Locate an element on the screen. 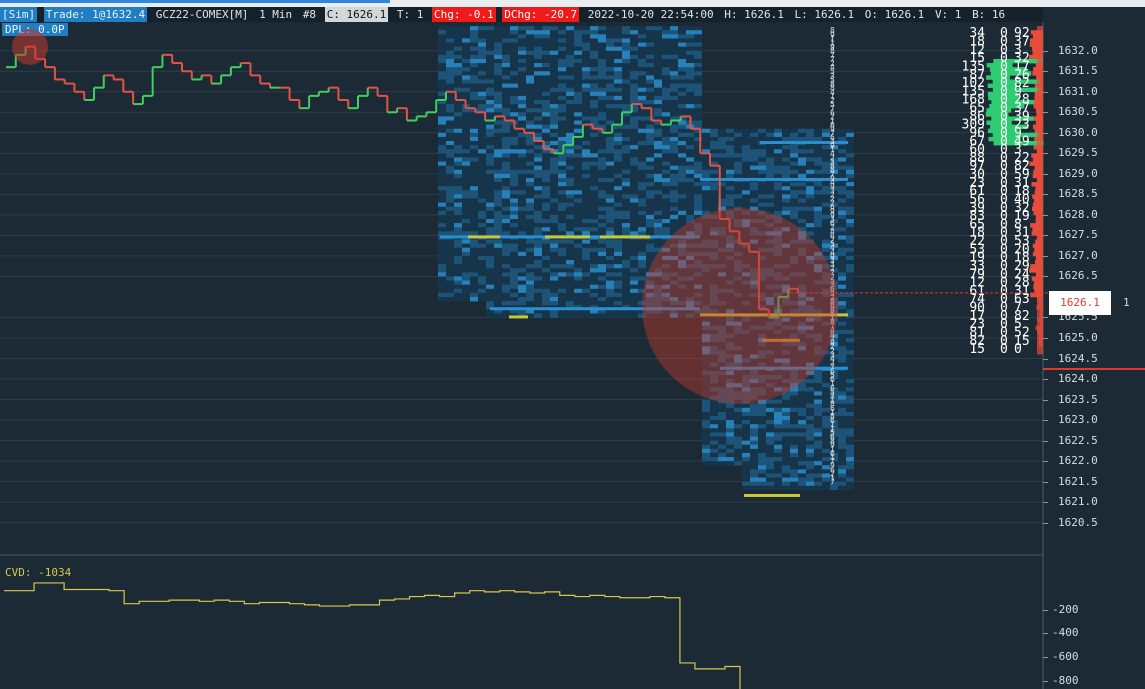  sim-mode-badge: [Sim] is located at coordinates (19, 14).